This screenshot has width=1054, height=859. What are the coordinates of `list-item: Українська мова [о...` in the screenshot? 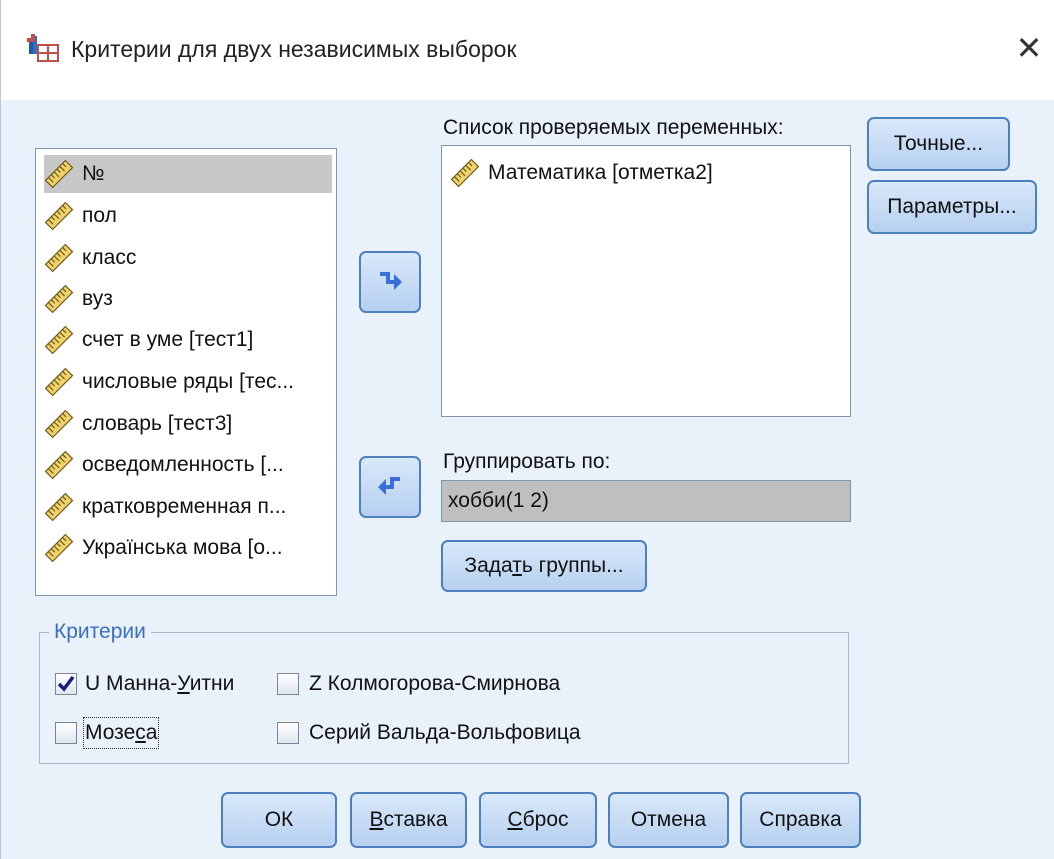 It's located at (188, 548).